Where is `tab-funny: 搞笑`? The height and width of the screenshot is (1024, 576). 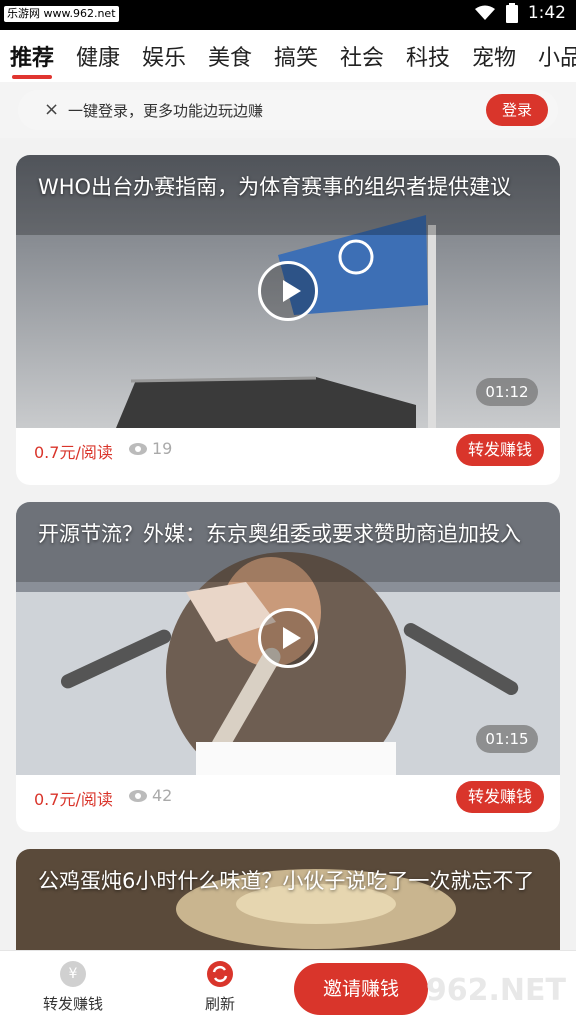
tab-funny: 搞笑 is located at coordinates (296, 56).